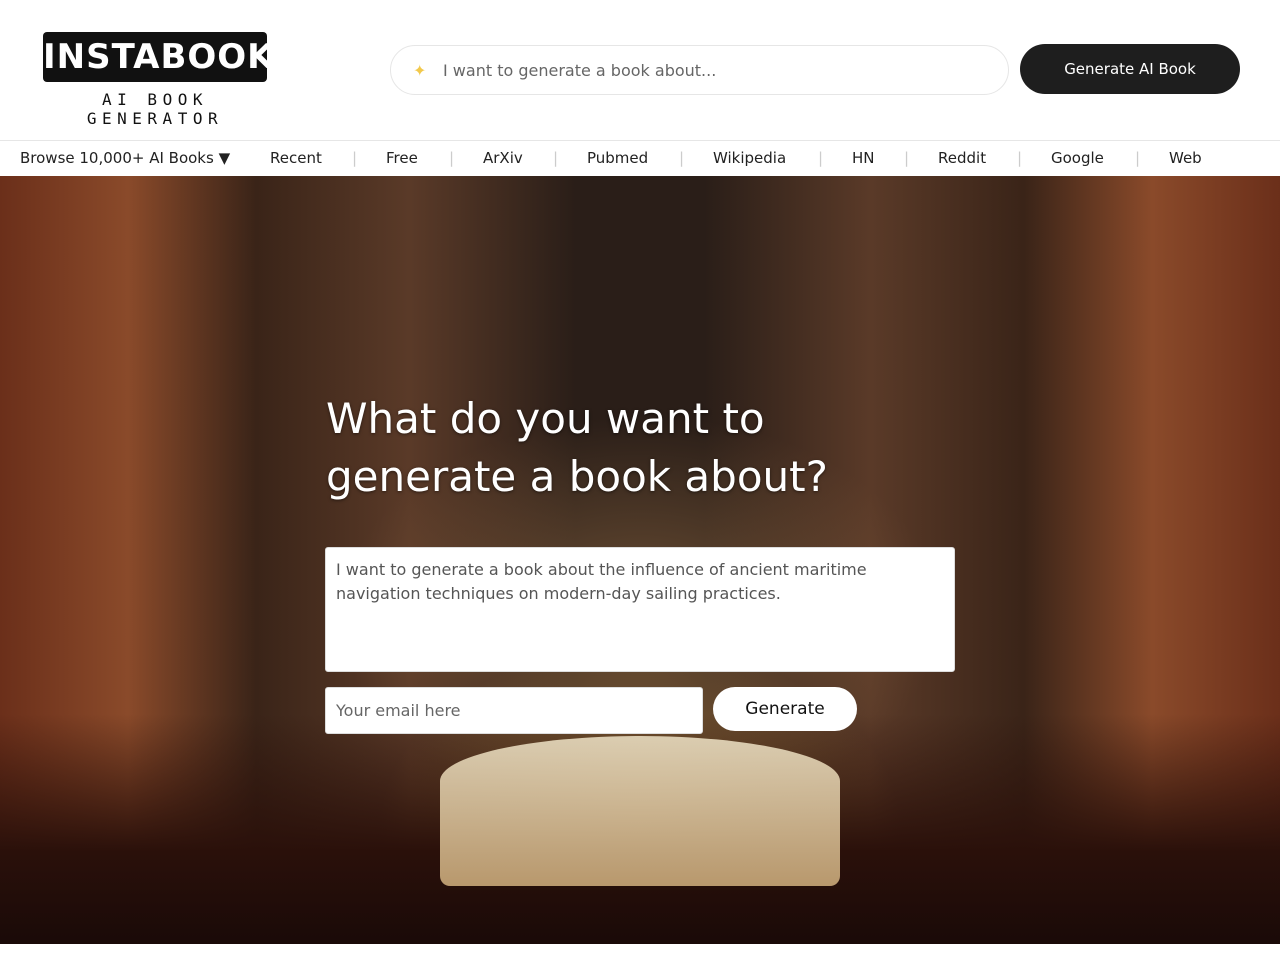 The image size is (1280, 960). I want to click on nav-reddit: Reddit, so click(962, 158).